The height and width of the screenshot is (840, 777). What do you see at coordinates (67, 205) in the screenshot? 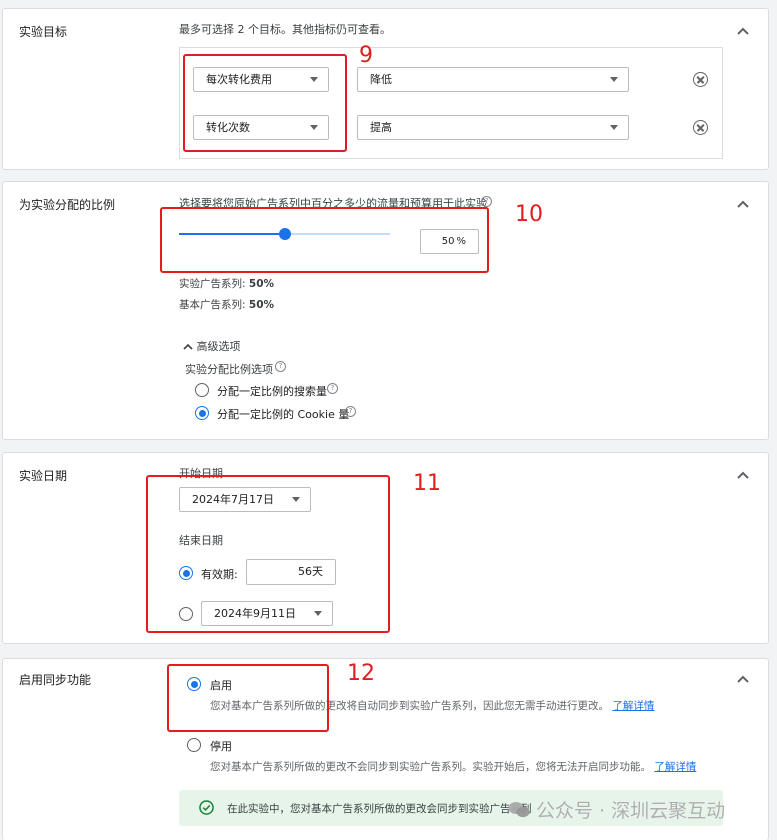
I see `split-title: 为实验分配的比例` at bounding box center [67, 205].